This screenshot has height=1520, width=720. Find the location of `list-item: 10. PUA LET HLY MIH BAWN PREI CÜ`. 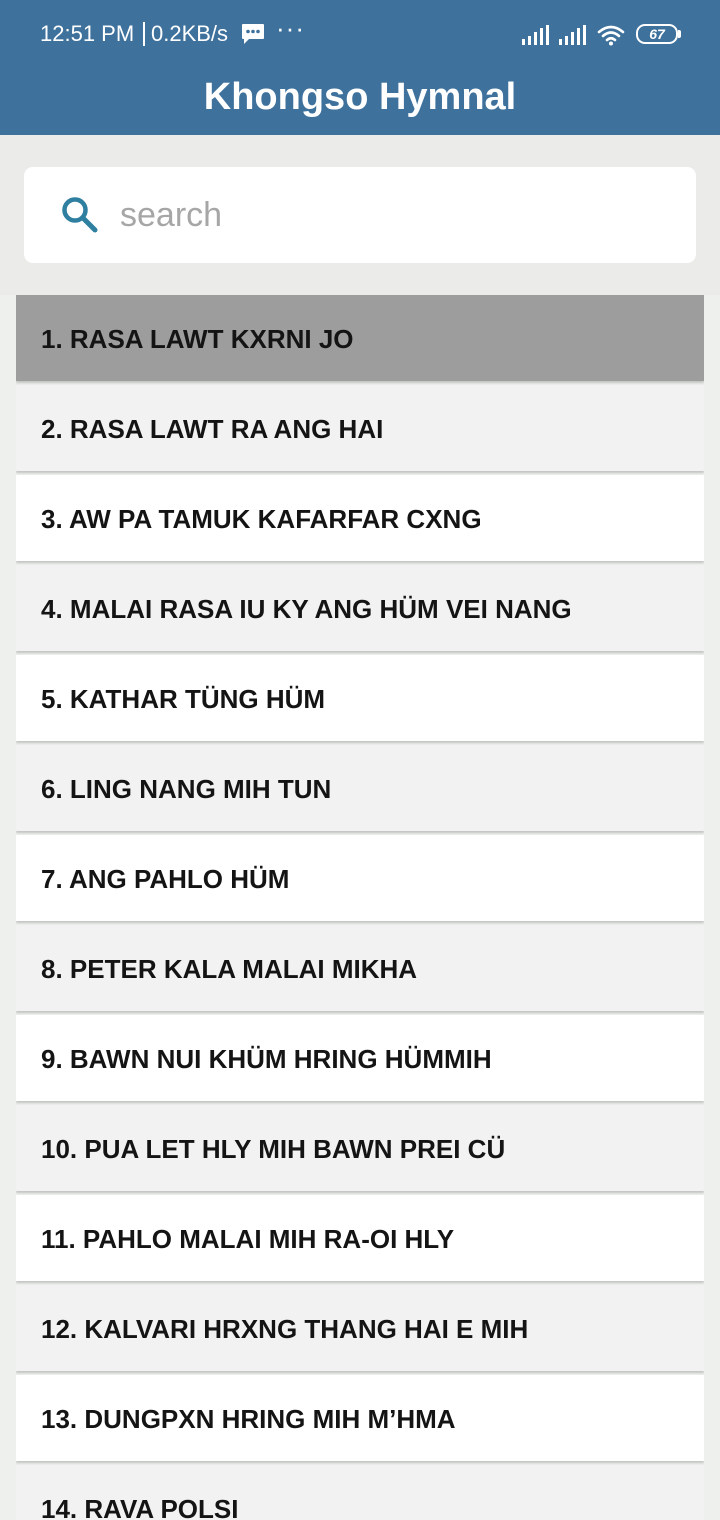

list-item: 10. PUA LET HLY MIH BAWN PREI CÜ is located at coordinates (360, 1148).